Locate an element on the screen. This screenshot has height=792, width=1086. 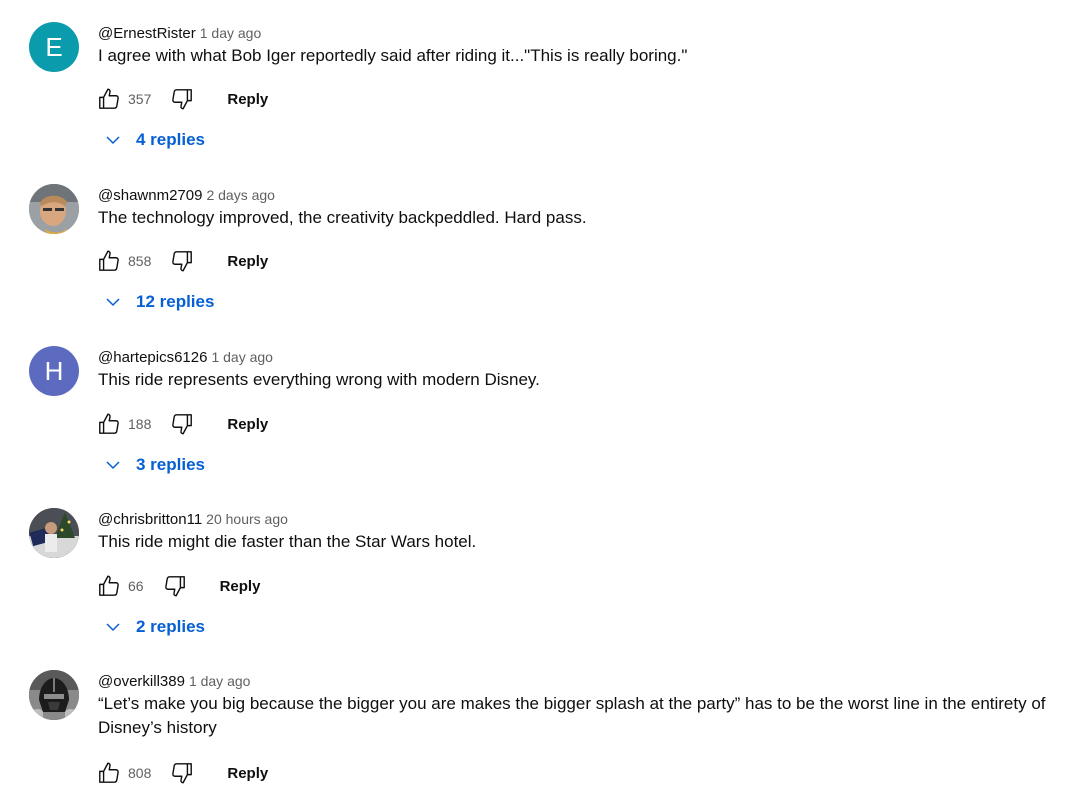
view-replies-button: 2 replies is located at coordinates (154, 627).